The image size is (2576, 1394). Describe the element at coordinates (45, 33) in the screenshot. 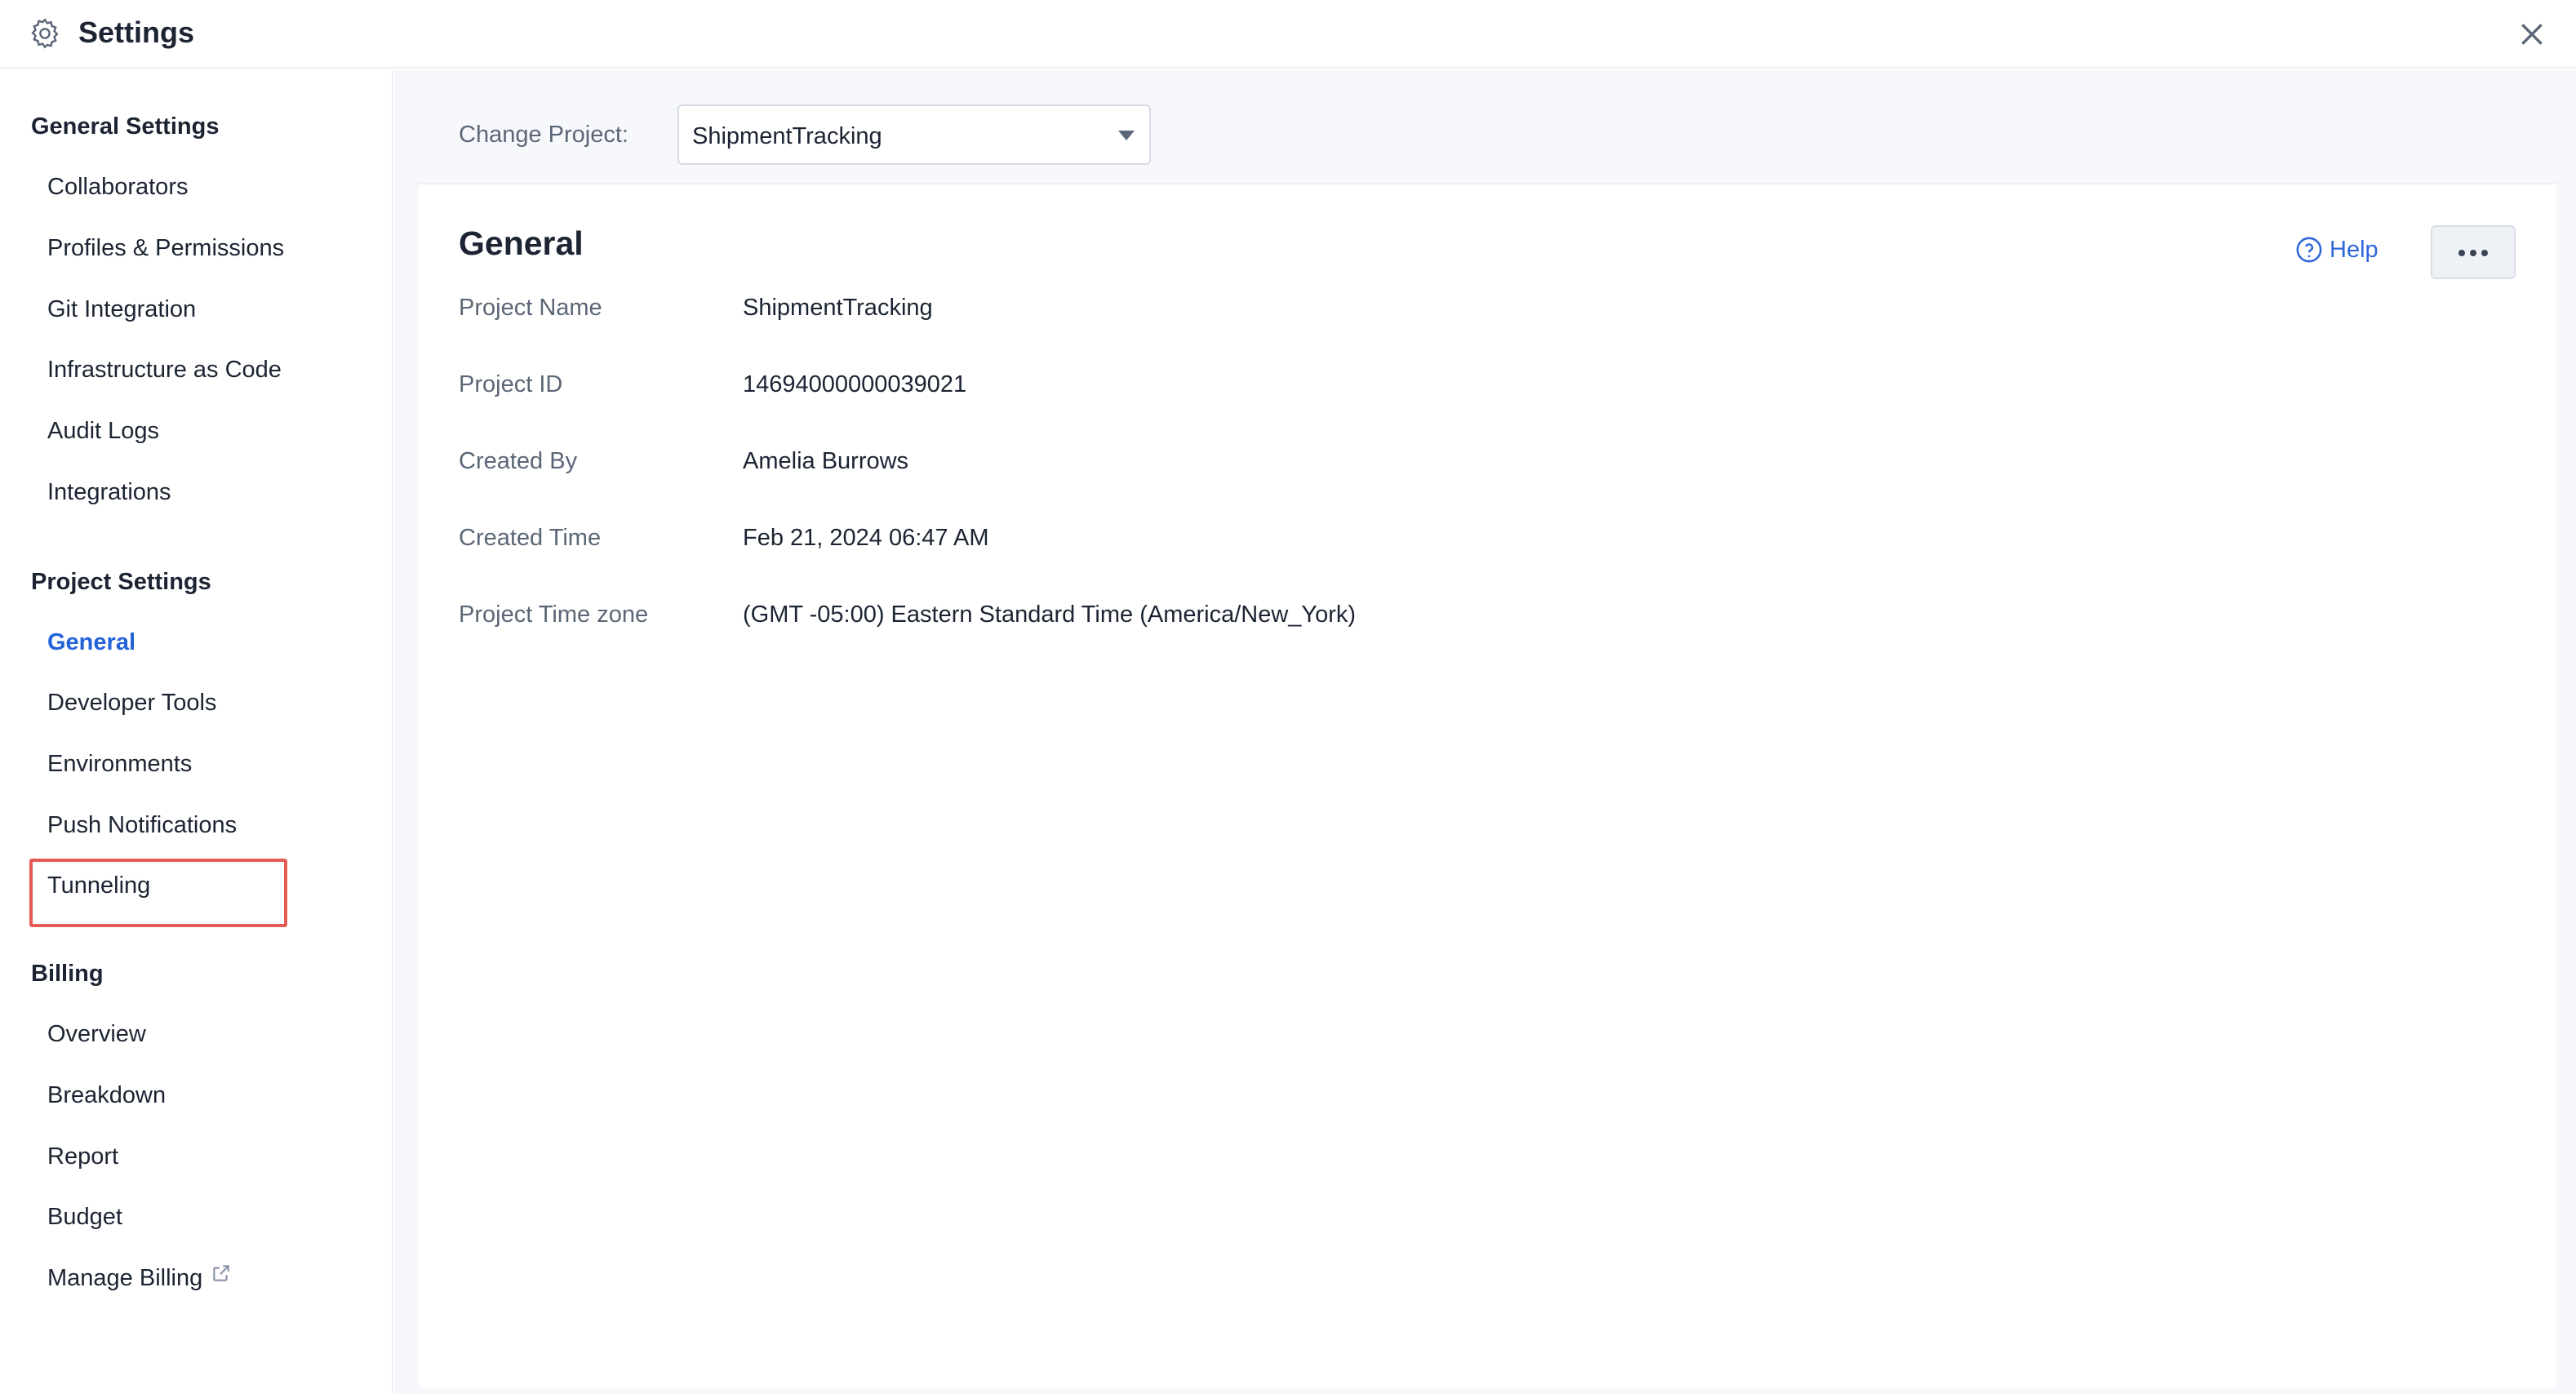

I see `gear-icon` at that location.